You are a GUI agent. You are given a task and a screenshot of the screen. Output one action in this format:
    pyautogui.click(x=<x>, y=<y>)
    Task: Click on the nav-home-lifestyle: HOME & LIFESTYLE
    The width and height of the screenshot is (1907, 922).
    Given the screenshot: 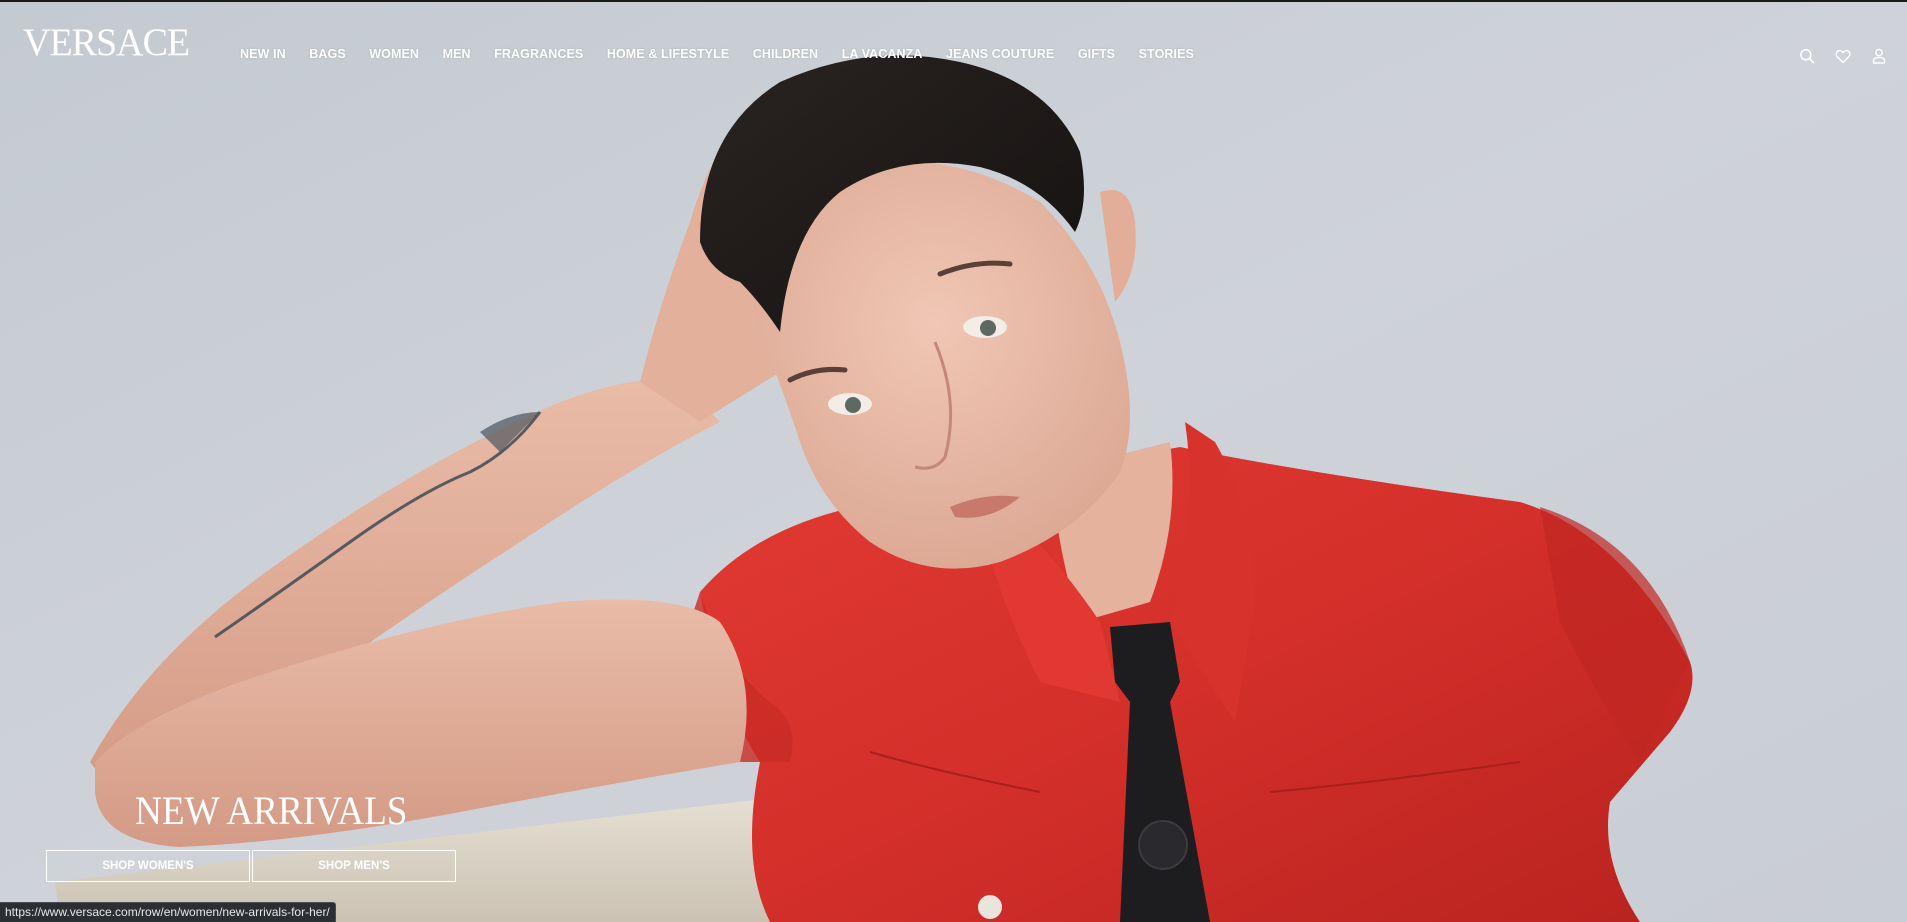 What is the action you would take?
    pyautogui.click(x=668, y=54)
    